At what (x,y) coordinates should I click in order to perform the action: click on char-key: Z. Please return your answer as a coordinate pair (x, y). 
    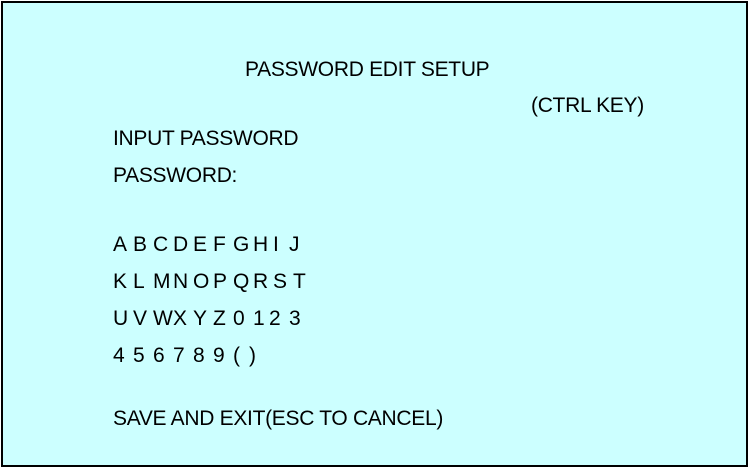
    Looking at the image, I should click on (223, 319).